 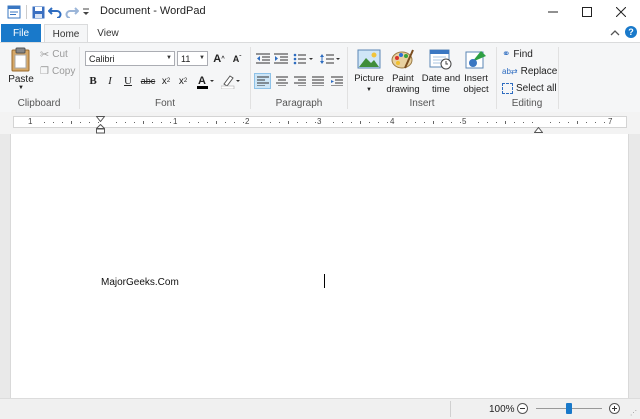 I want to click on copy-label: Copy, so click(x=63, y=71).